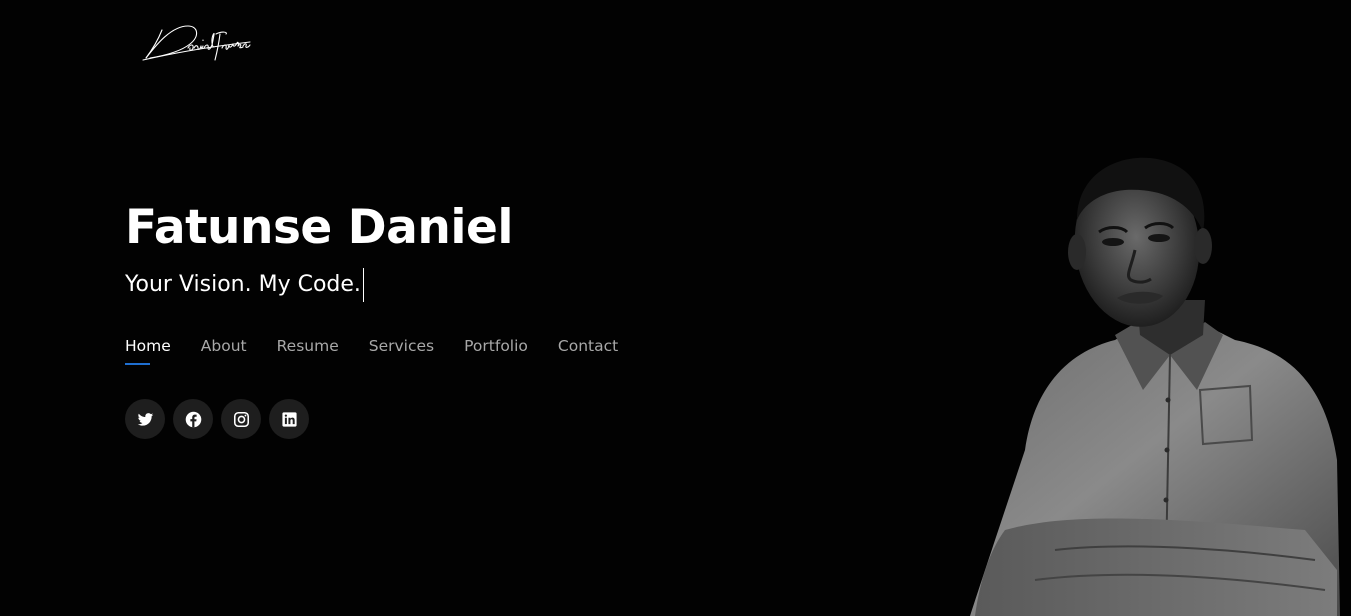 Image resolution: width=1351 pixels, height=616 pixels. I want to click on twitter-button, so click(145, 419).